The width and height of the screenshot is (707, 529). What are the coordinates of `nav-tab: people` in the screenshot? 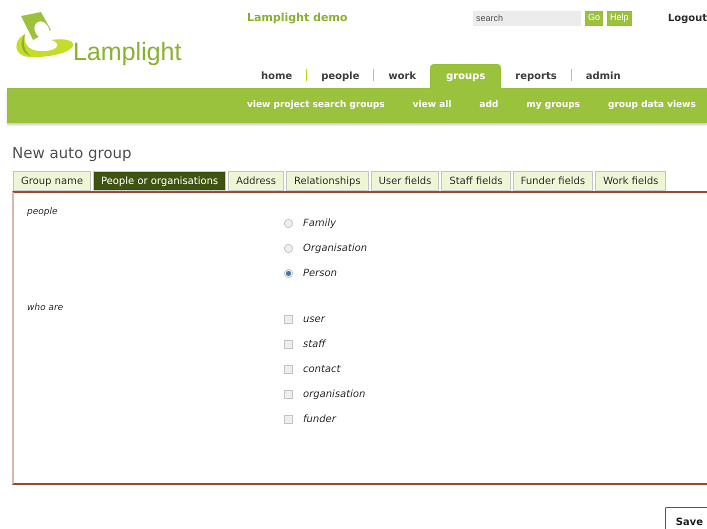 It's located at (340, 76).